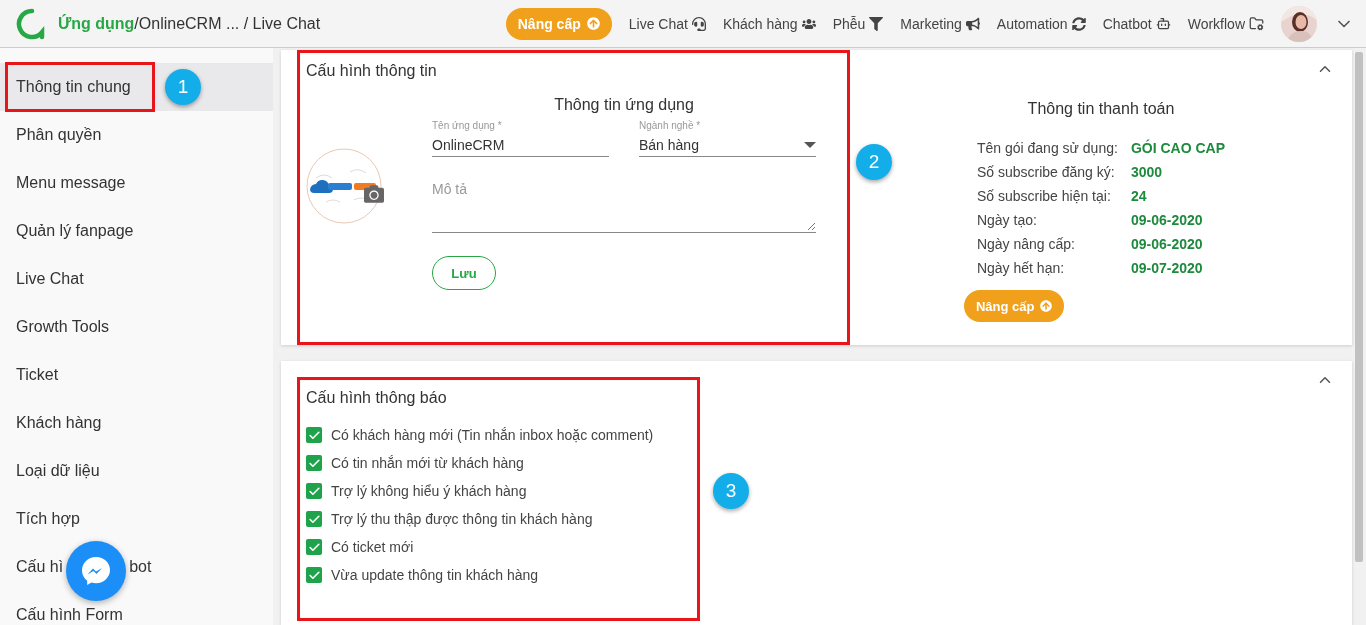  Describe the element at coordinates (136, 423) in the screenshot. I see `sidebar-item: Khách hàng` at that location.